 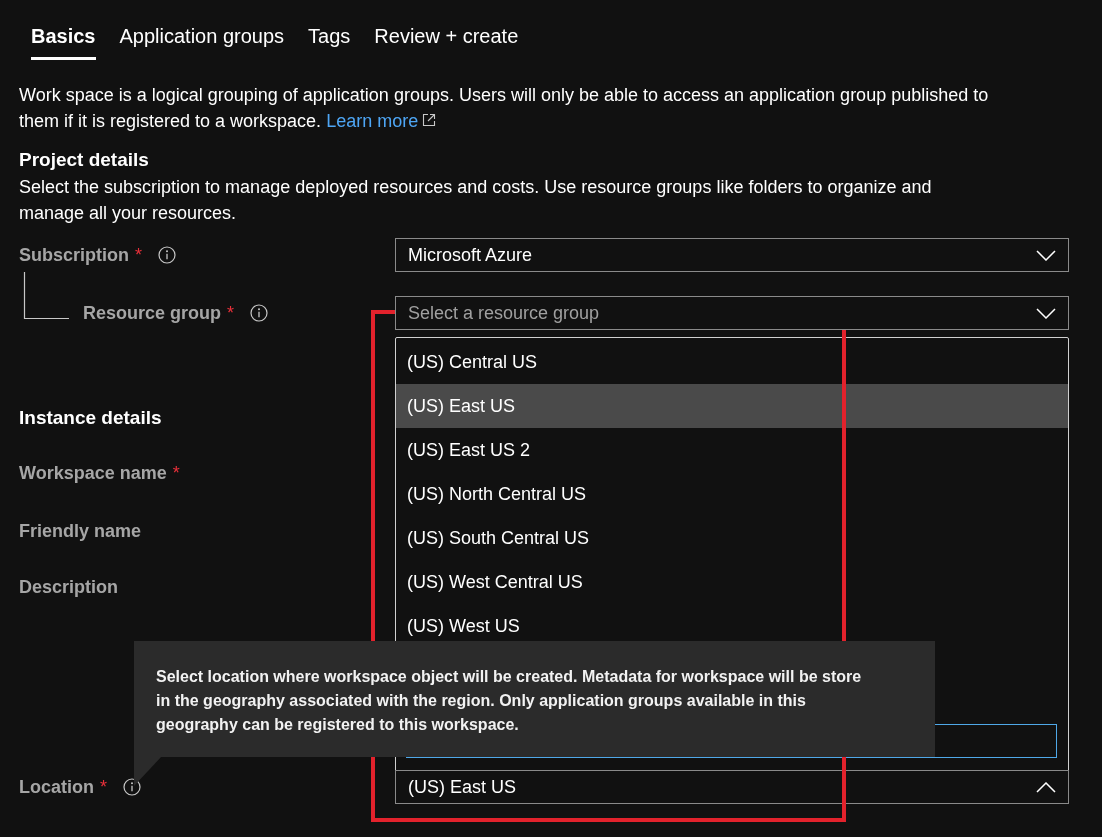 I want to click on dropdown-option: (US) West Central US, so click(x=732, y=582).